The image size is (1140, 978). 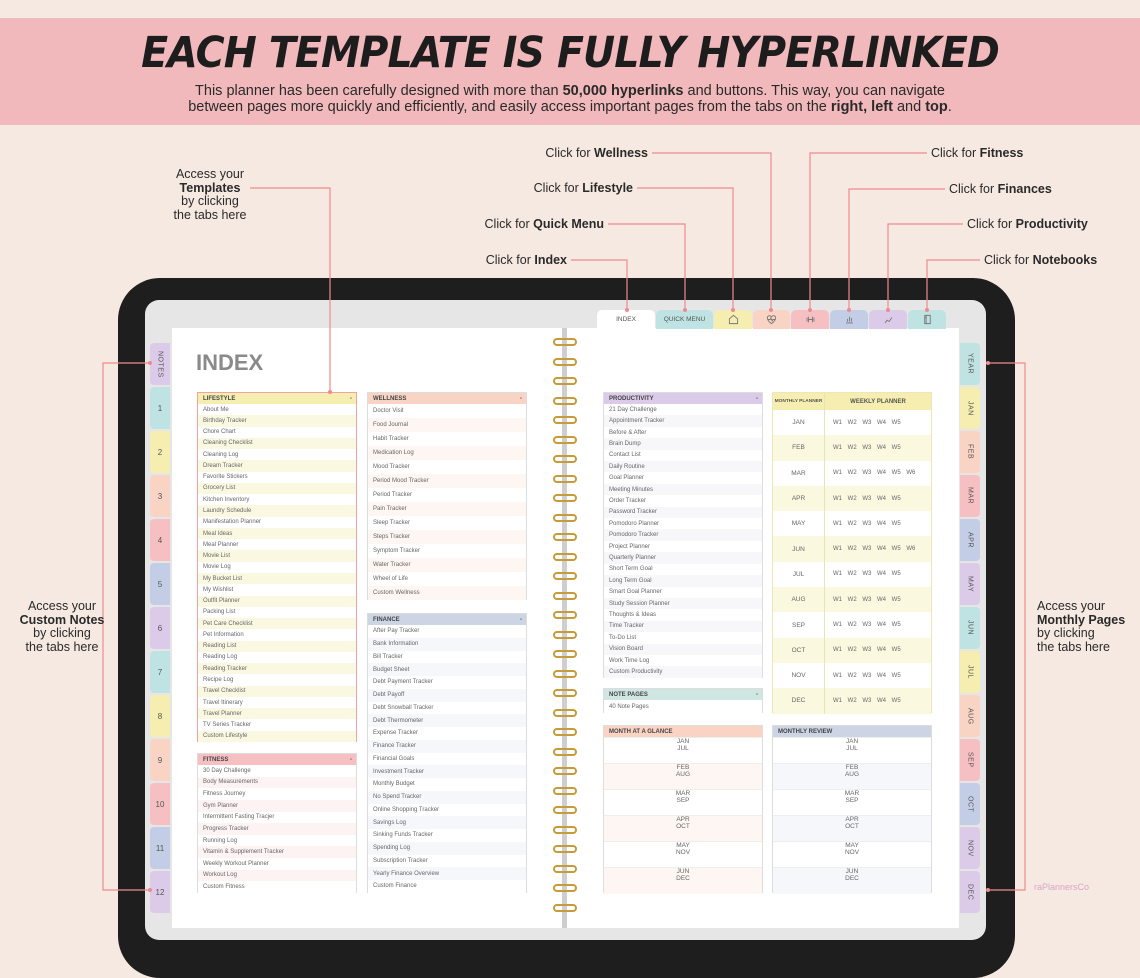 I want to click on callout-quick-menu: Click for Quick Menu, so click(x=544, y=224).